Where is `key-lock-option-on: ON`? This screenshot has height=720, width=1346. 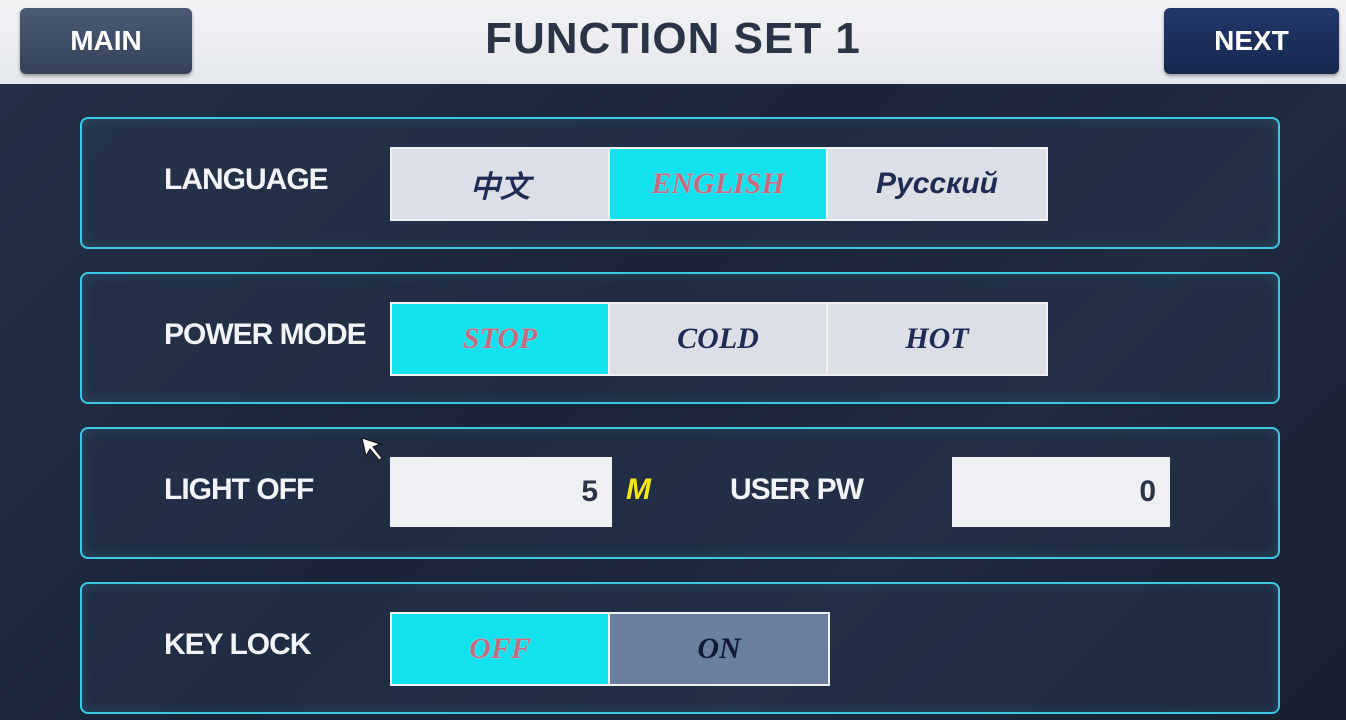 key-lock-option-on: ON is located at coordinates (719, 649).